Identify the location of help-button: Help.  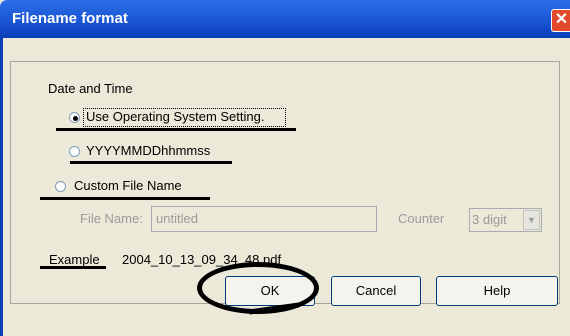
(497, 291).